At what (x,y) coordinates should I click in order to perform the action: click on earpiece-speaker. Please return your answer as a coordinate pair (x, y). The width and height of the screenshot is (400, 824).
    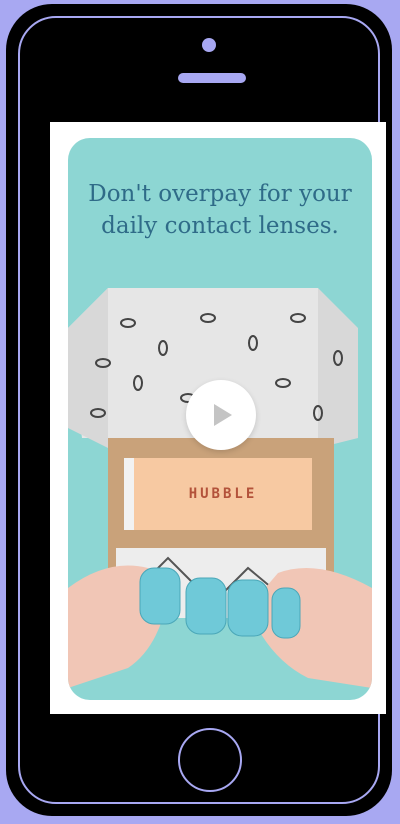
    Looking at the image, I should click on (212, 78).